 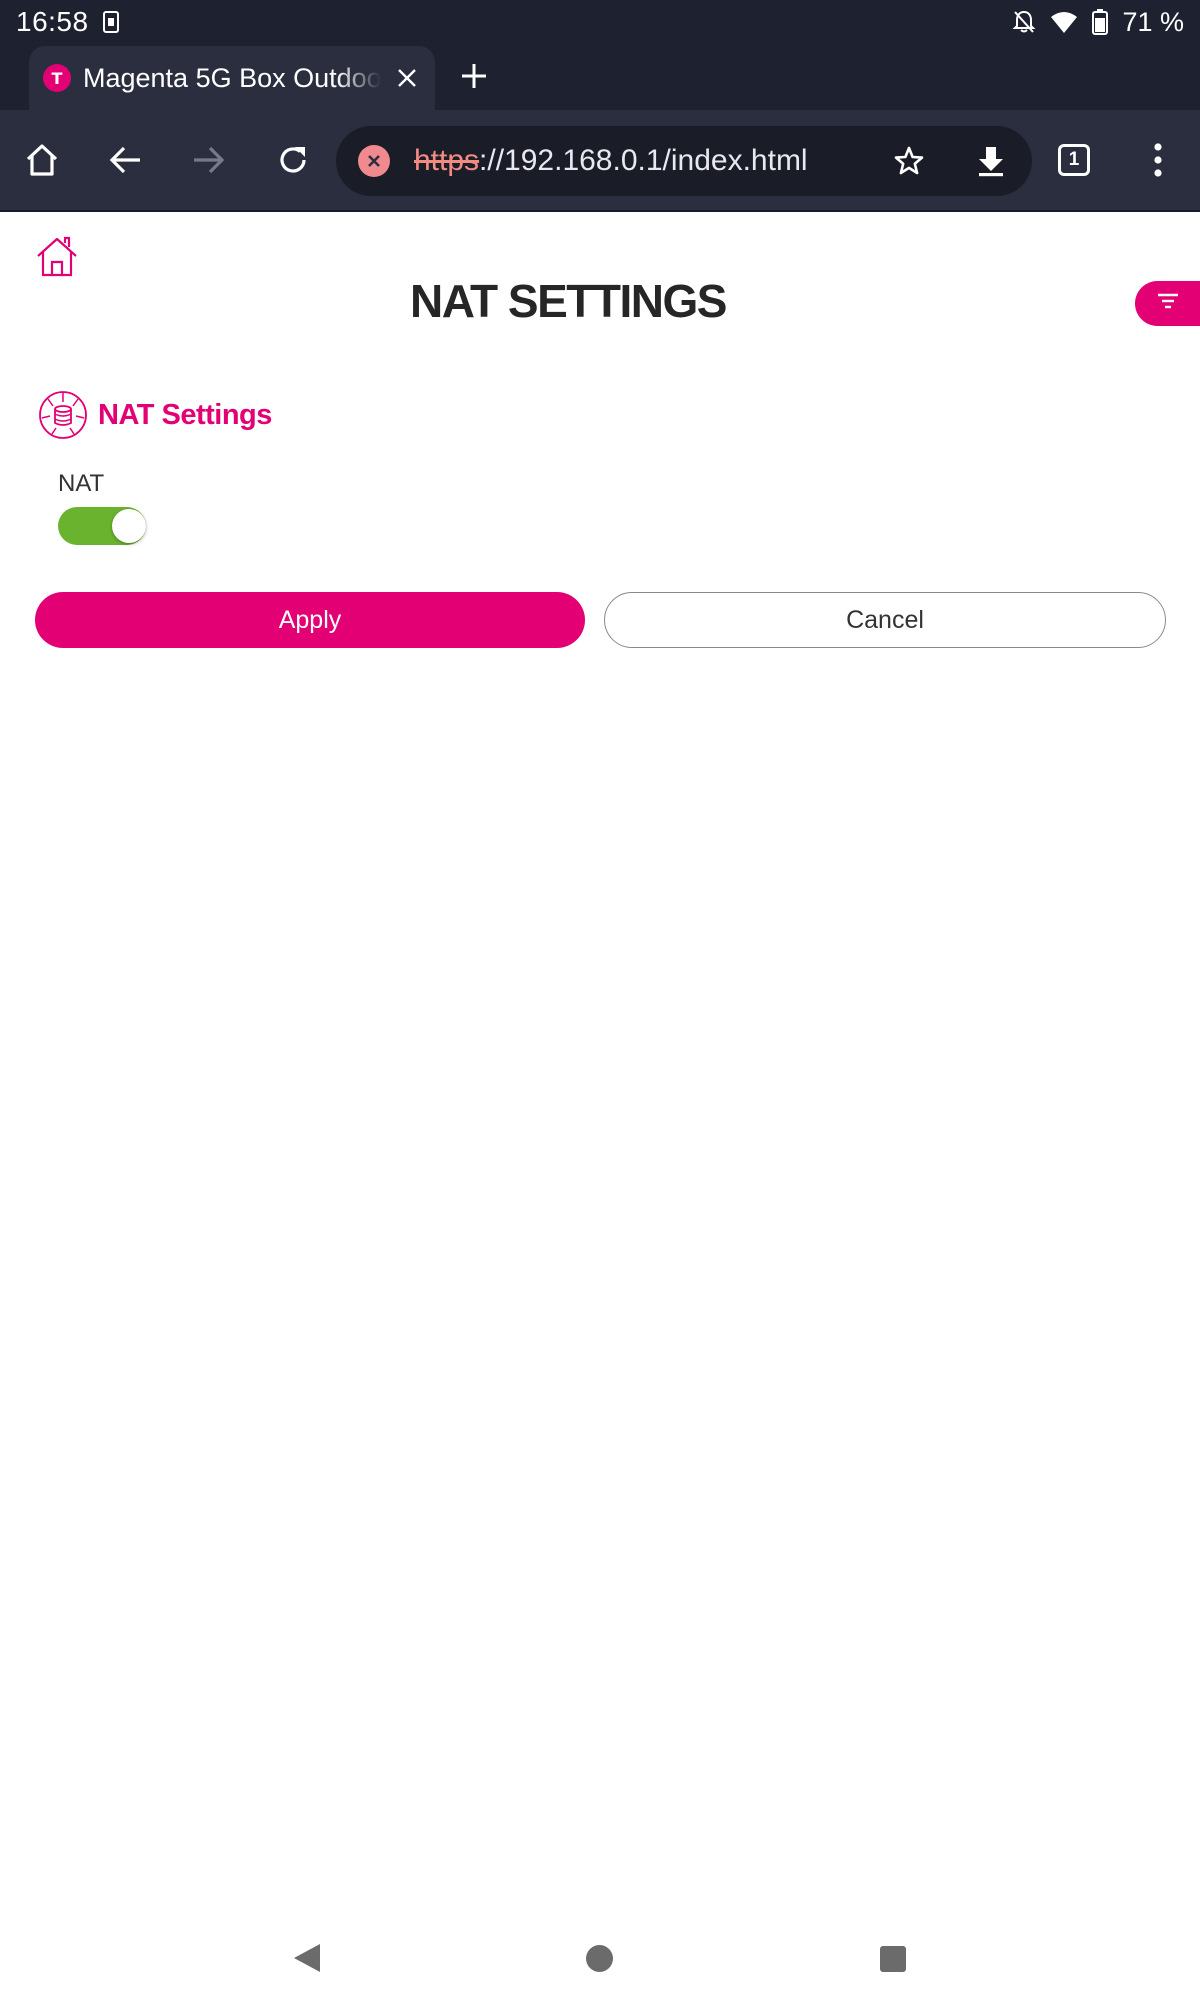 What do you see at coordinates (632, 161) in the screenshot?
I see `url-text: https://192.168.0.1/index.html` at bounding box center [632, 161].